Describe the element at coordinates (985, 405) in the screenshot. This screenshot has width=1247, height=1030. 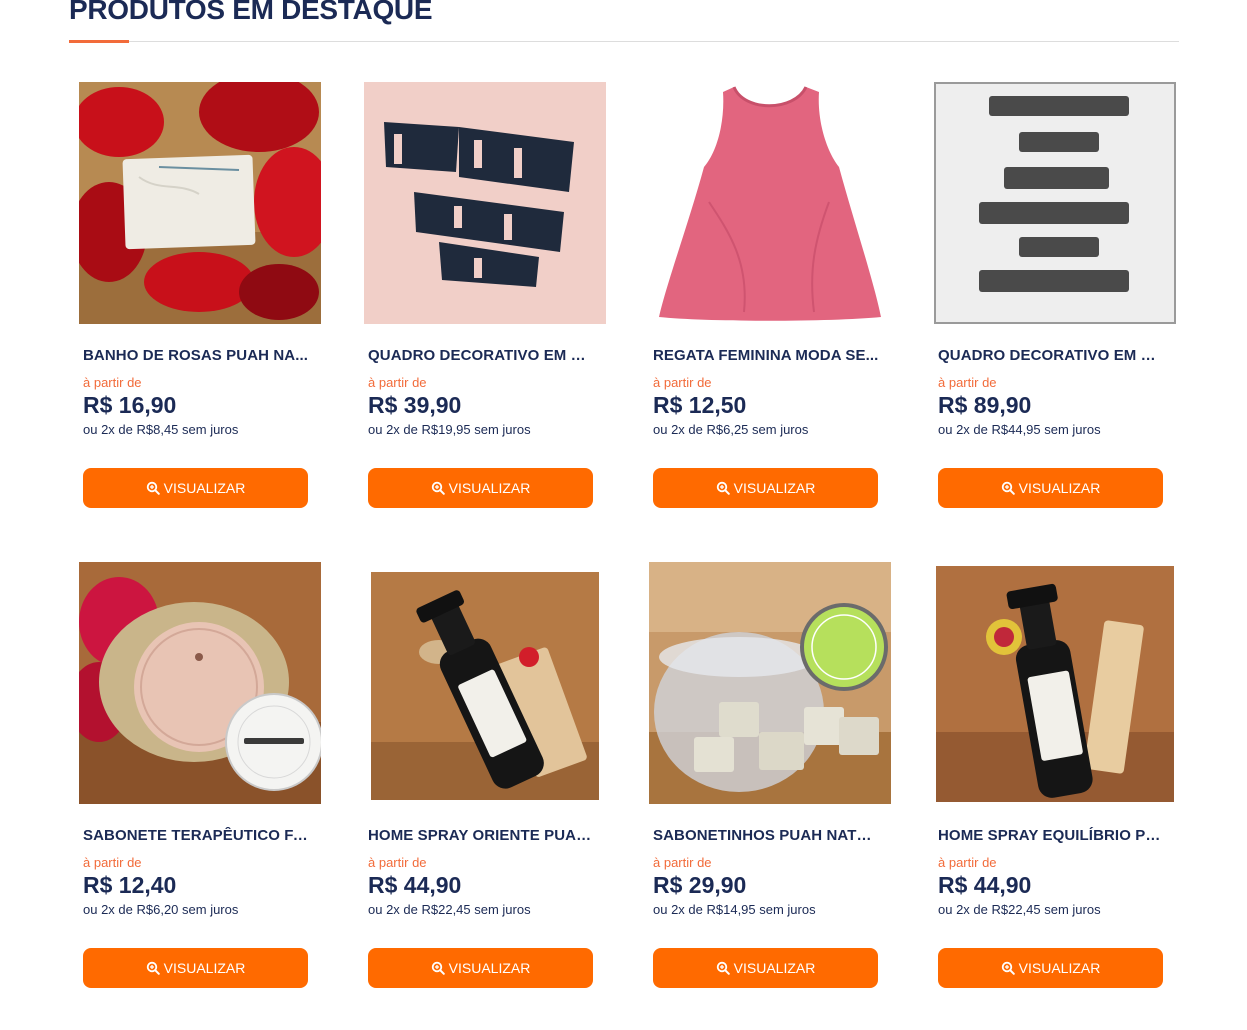
I see `product-price: R$ 89,90` at that location.